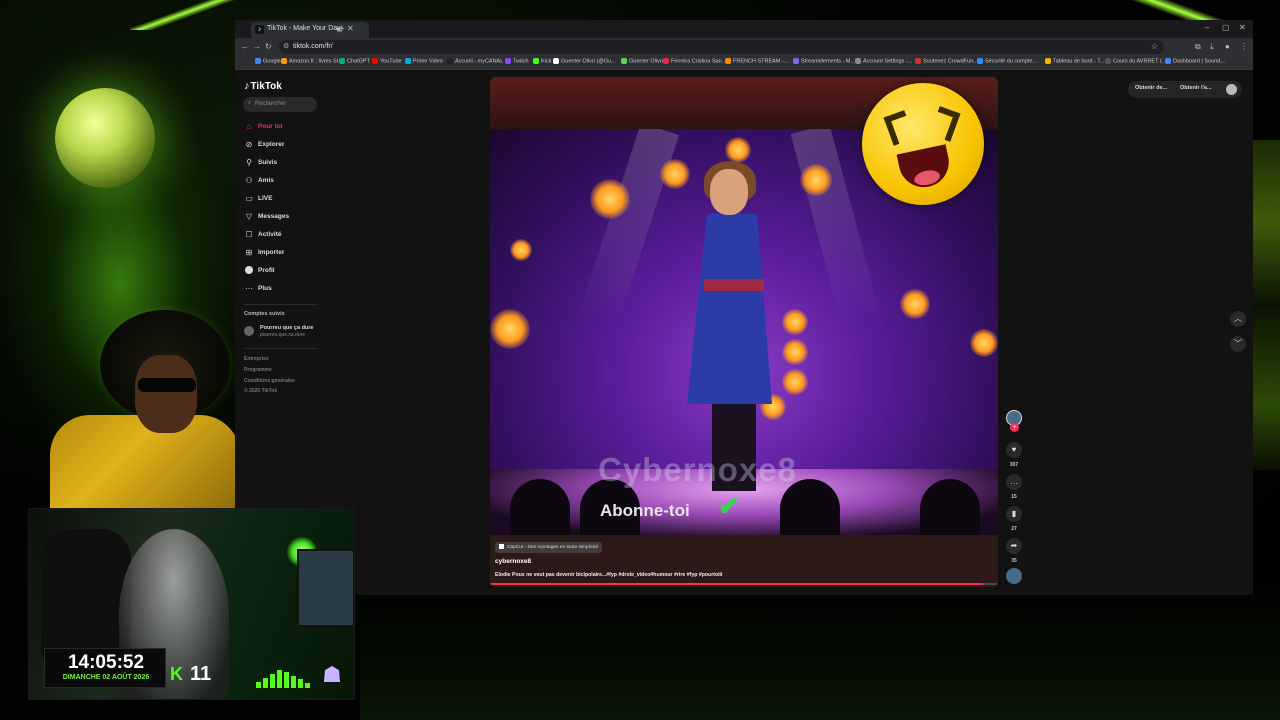 The width and height of the screenshot is (1280, 720). What do you see at coordinates (1014, 427) in the screenshot?
I see `follow-button: +` at bounding box center [1014, 427].